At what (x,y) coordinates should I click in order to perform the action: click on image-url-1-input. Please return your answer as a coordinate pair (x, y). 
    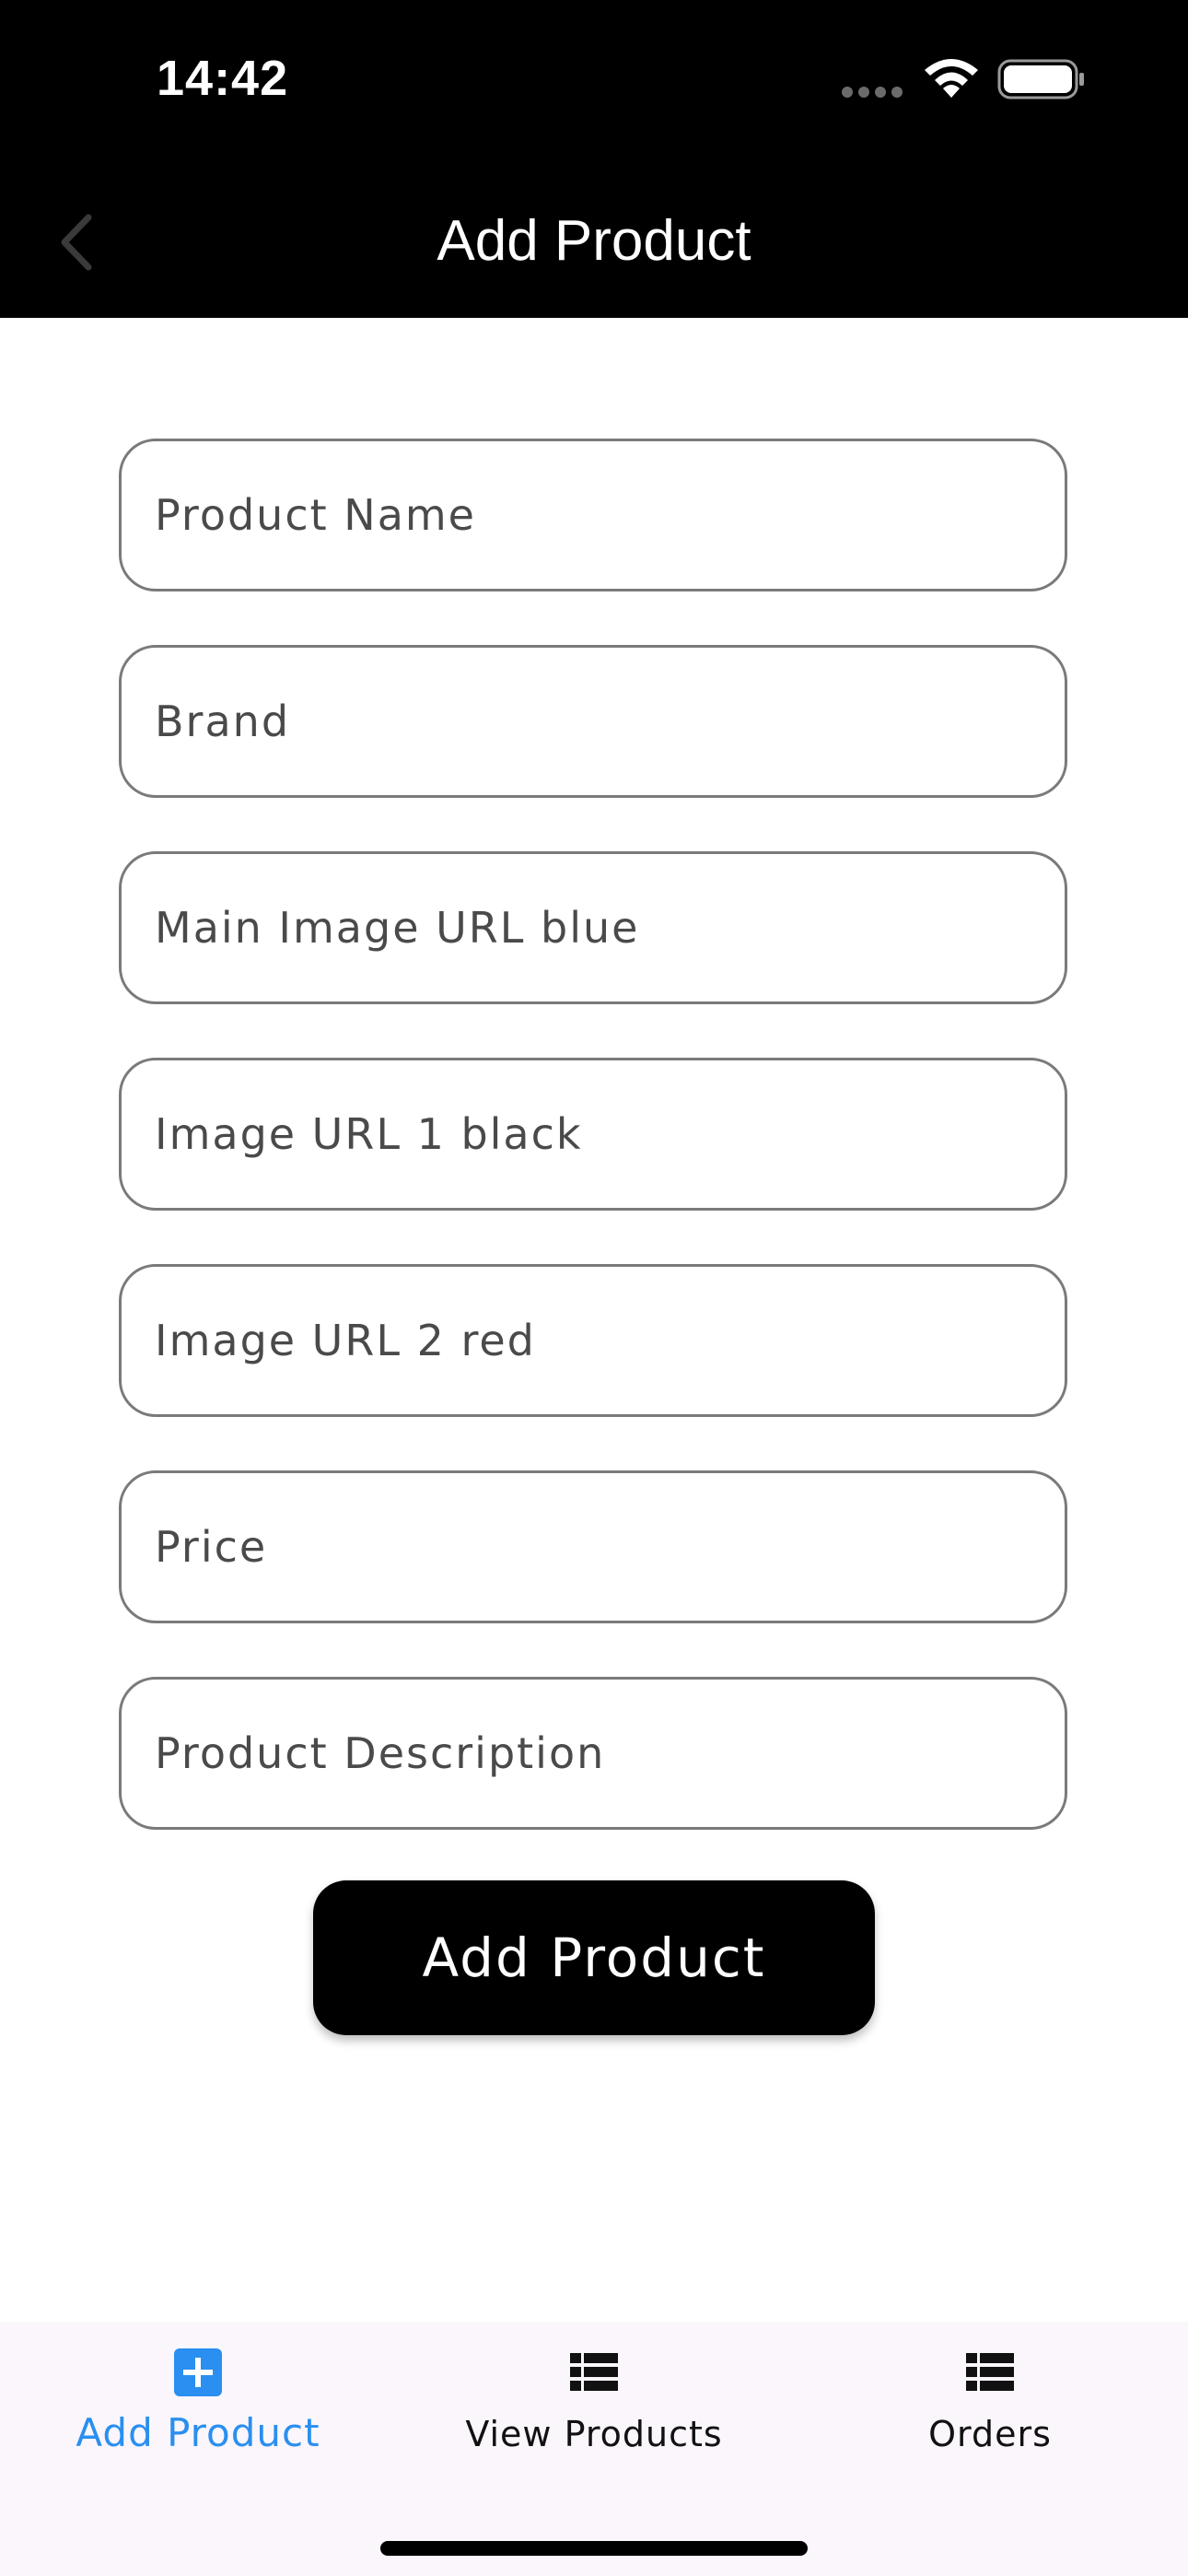
    Looking at the image, I should click on (592, 1134).